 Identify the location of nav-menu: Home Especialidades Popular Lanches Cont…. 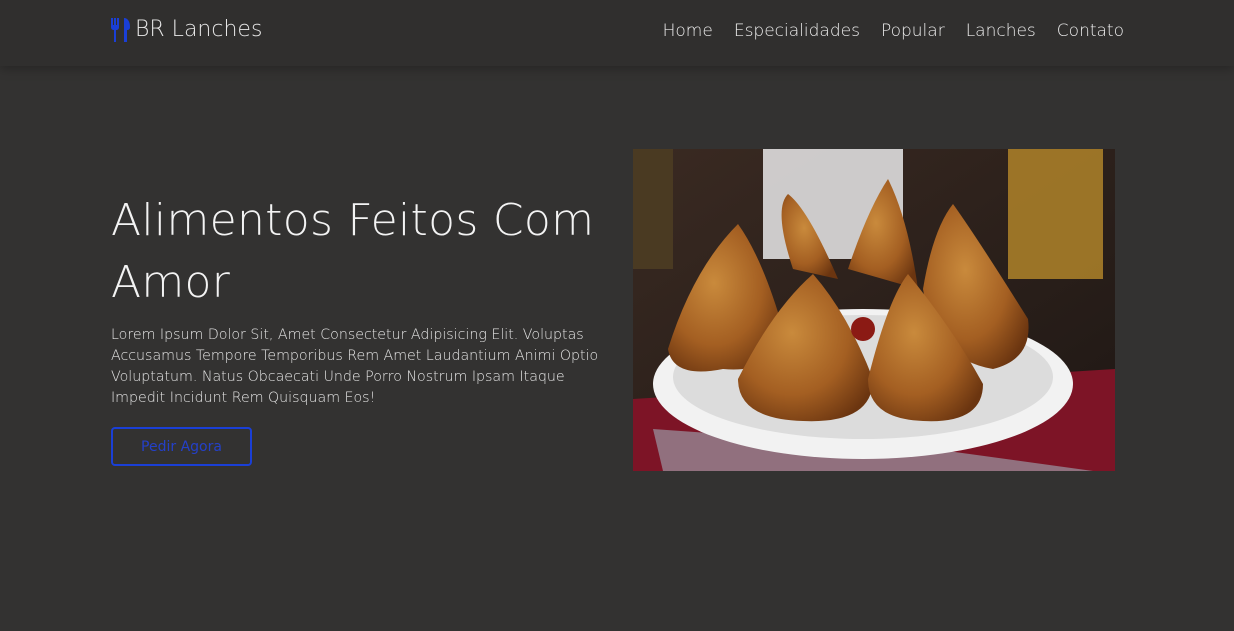
(893, 31).